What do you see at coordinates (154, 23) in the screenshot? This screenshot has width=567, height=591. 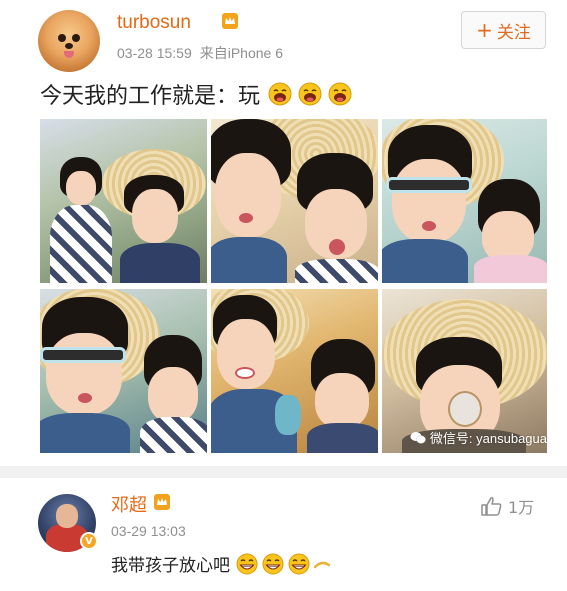 I see `post-username: turbosun` at bounding box center [154, 23].